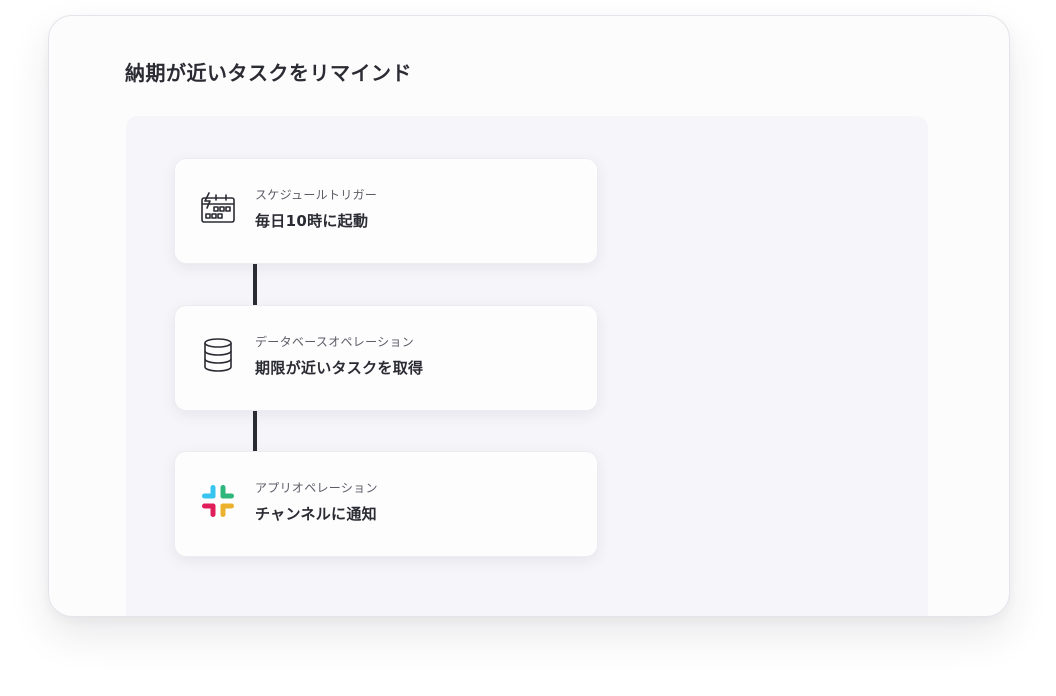  I want to click on database-icon, so click(218, 355).